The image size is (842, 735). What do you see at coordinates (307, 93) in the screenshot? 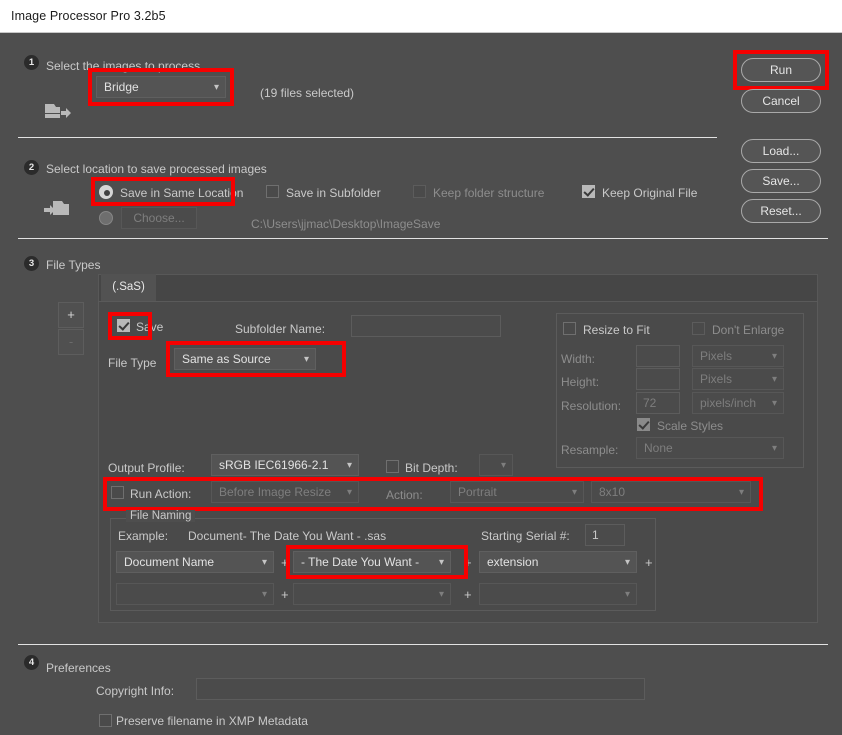
I see `files-selected-count: (19 files selected)` at bounding box center [307, 93].